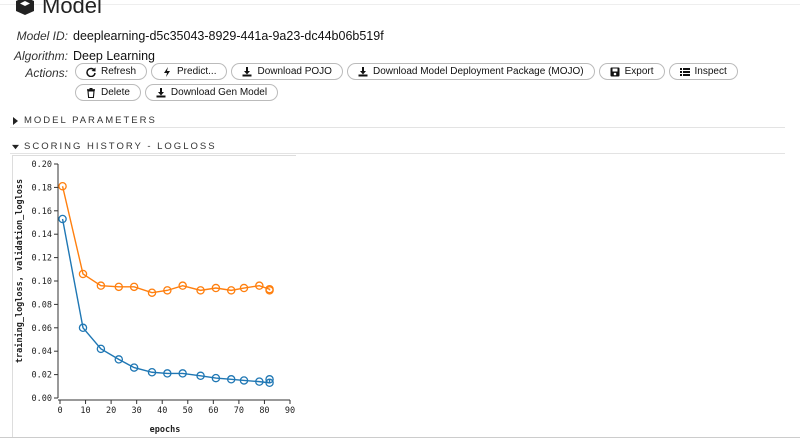  What do you see at coordinates (114, 56) in the screenshot?
I see `algorithm-value: Deep Learning` at bounding box center [114, 56].